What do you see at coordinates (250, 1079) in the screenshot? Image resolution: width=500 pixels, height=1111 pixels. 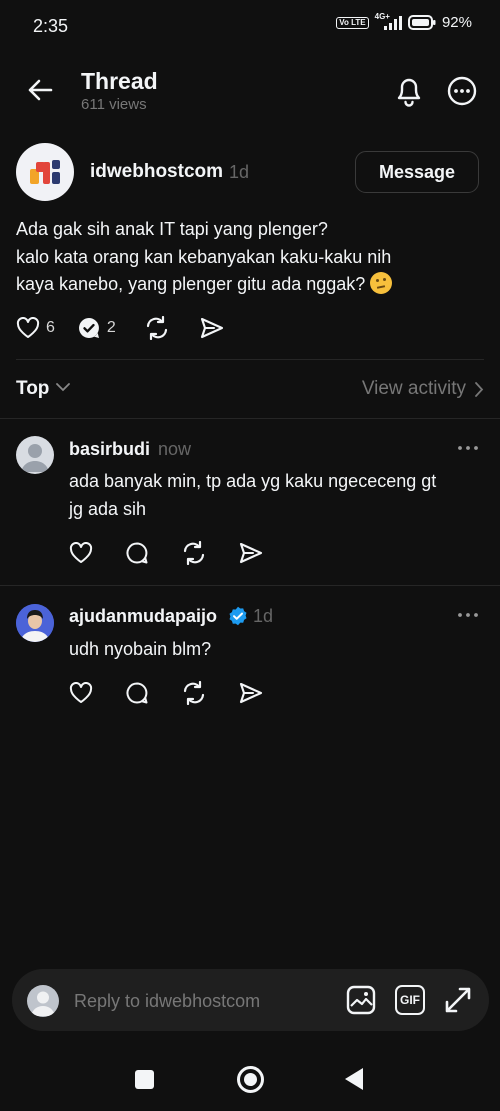 I see `home-button` at bounding box center [250, 1079].